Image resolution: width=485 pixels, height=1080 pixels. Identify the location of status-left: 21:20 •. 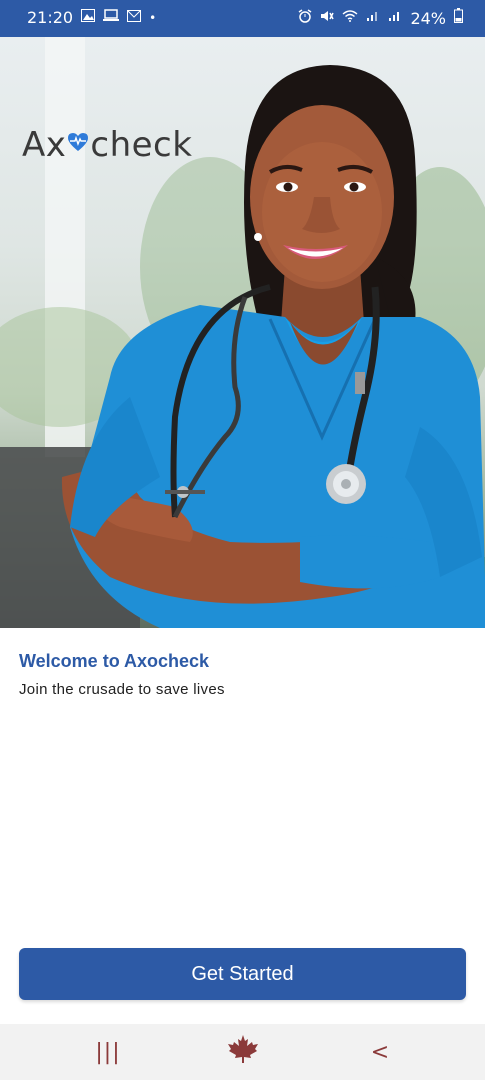
(91, 17).